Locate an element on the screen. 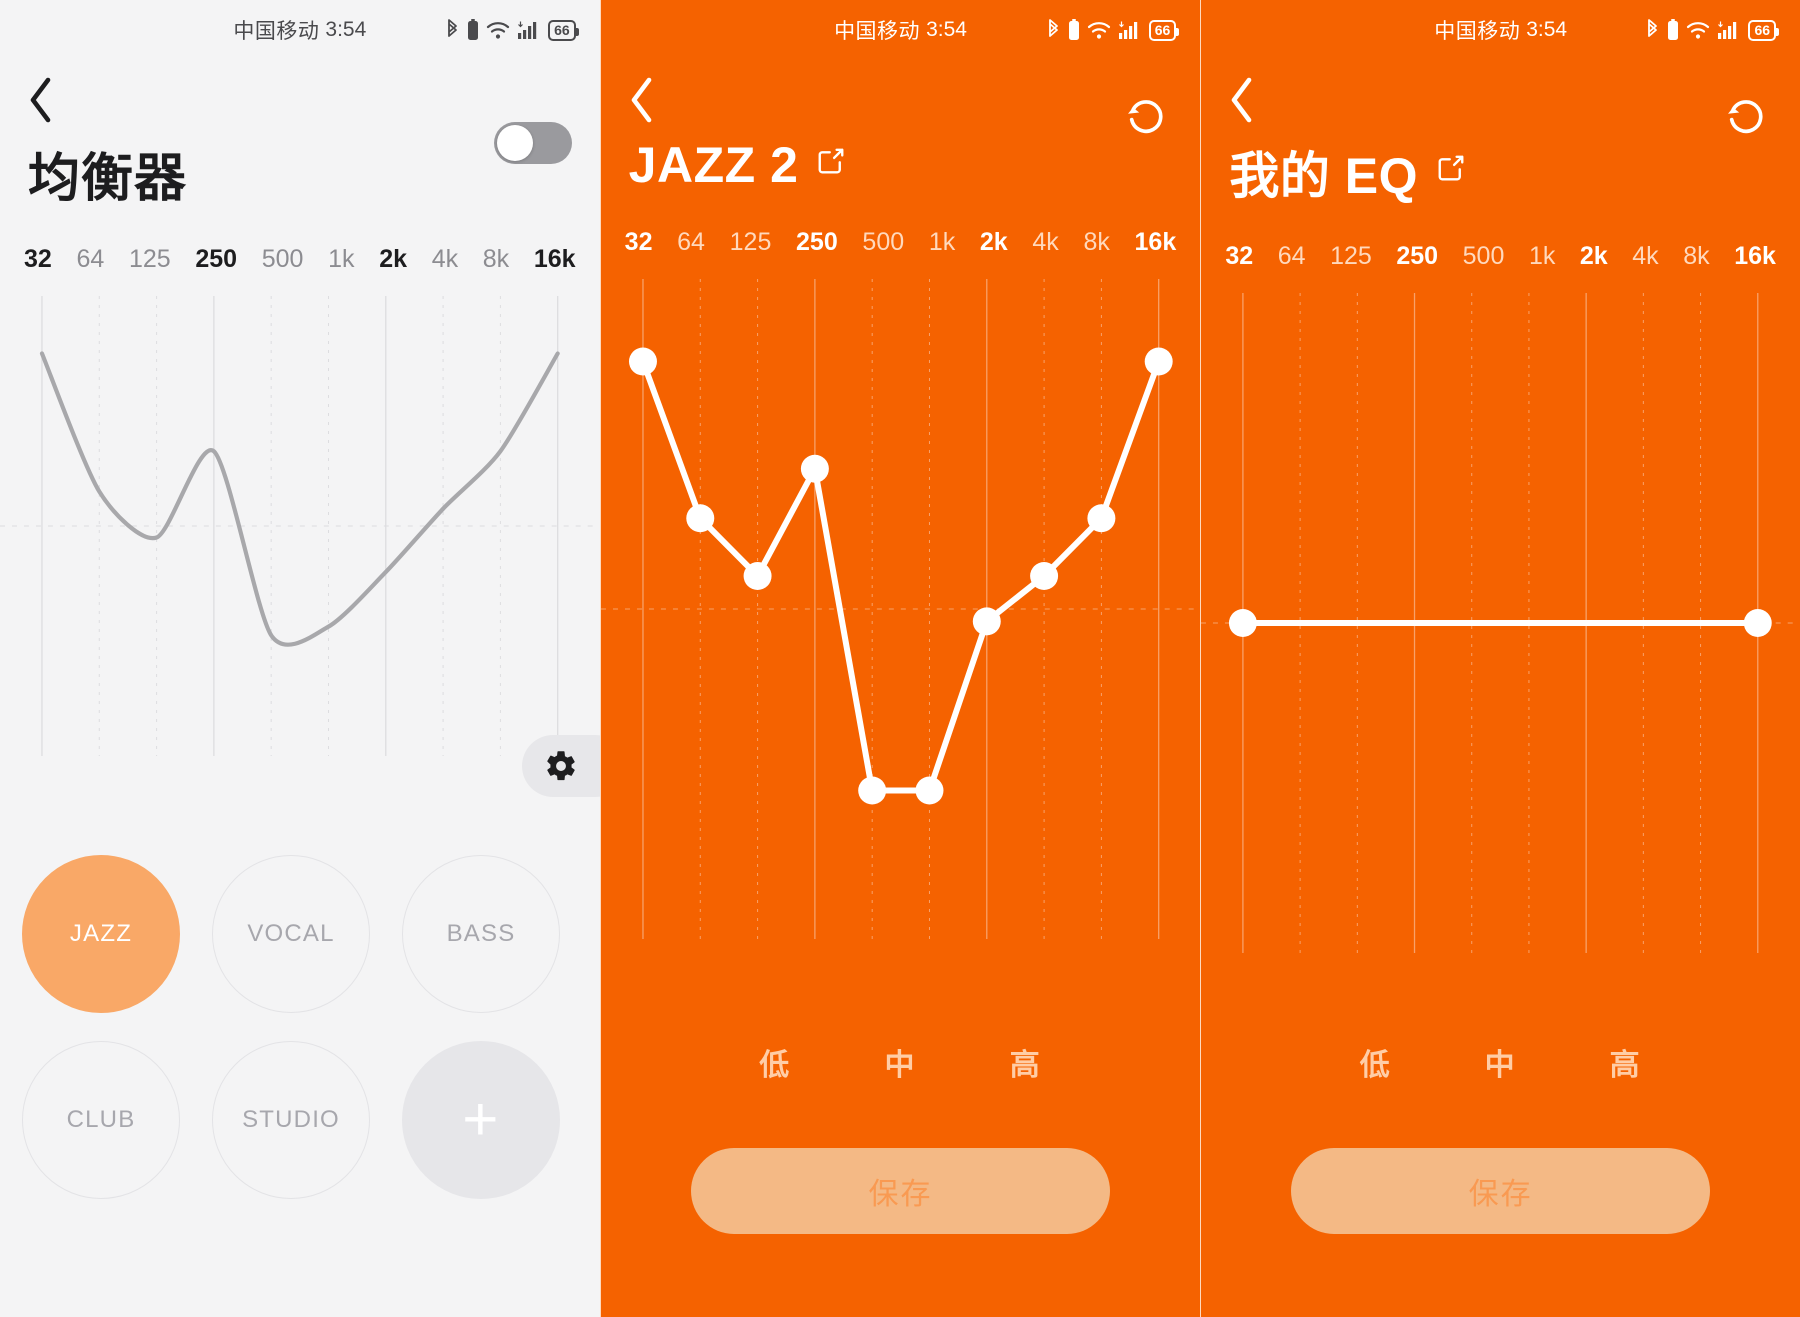 The image size is (1800, 1317). toggle-knob is located at coordinates (514, 143).